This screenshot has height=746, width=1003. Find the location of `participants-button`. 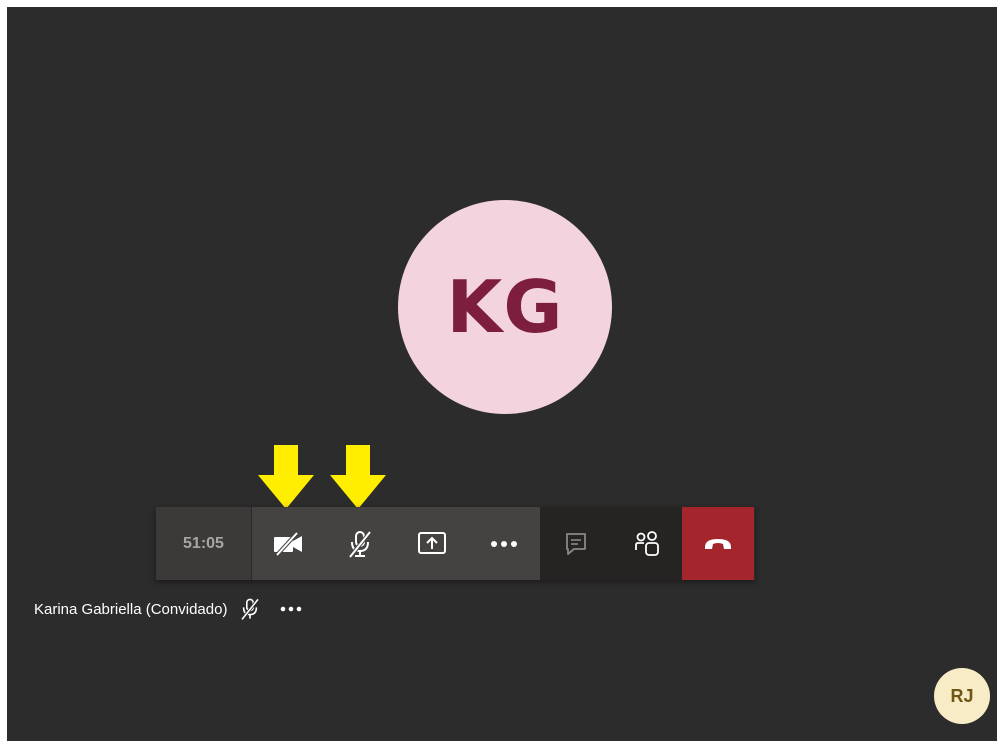

participants-button is located at coordinates (646, 543).